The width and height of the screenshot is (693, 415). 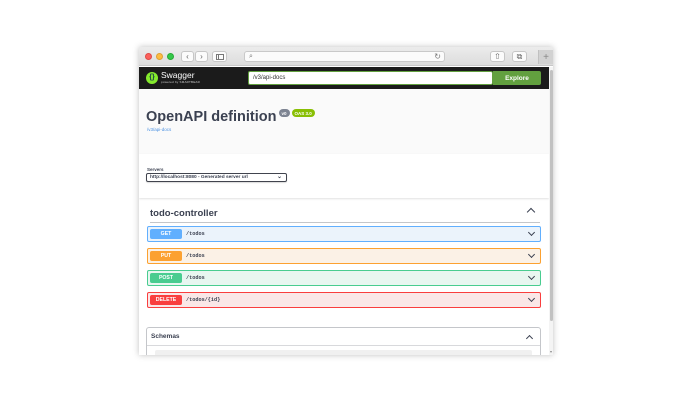 What do you see at coordinates (178, 75) in the screenshot?
I see `swagger-logo-name: Swagger` at bounding box center [178, 75].